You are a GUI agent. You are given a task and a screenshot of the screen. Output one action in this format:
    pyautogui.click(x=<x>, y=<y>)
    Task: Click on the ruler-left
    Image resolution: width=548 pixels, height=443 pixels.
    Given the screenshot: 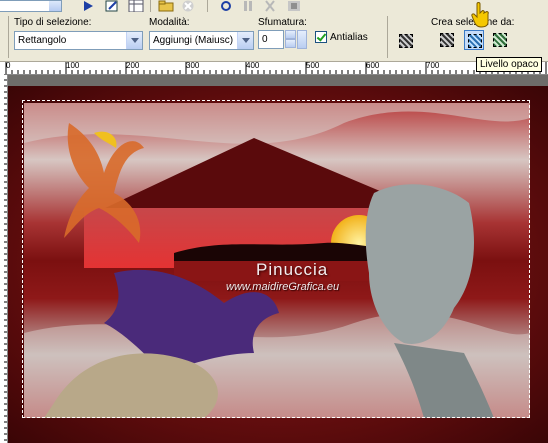 What is the action you would take?
    pyautogui.click(x=4, y=258)
    